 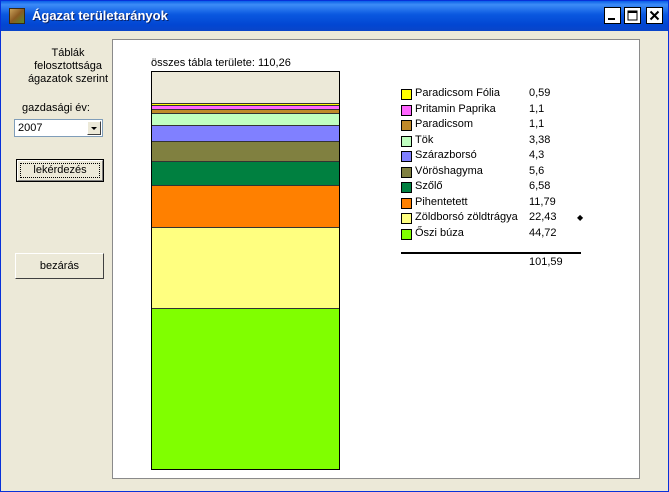 What do you see at coordinates (30, 128) in the screenshot?
I see `year-select-value: 2007` at bounding box center [30, 128].